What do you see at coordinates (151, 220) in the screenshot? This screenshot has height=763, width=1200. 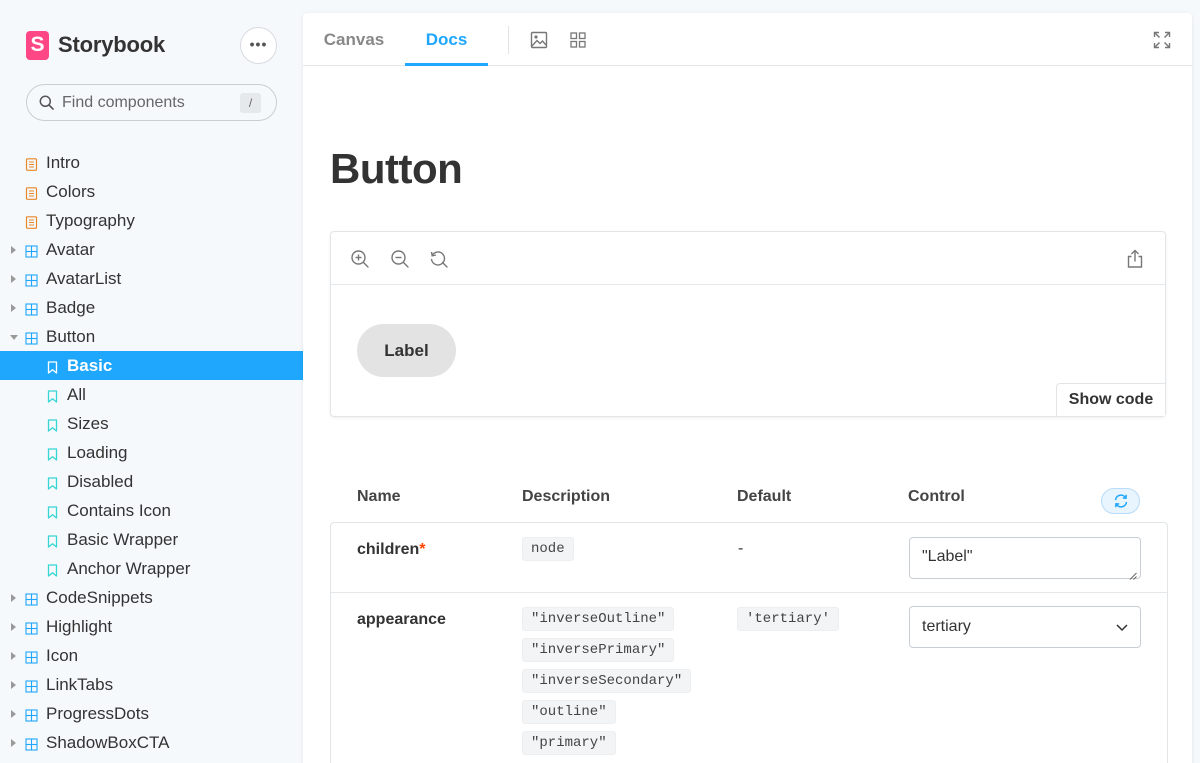 I see `sidebar-item-typography: Typography` at bounding box center [151, 220].